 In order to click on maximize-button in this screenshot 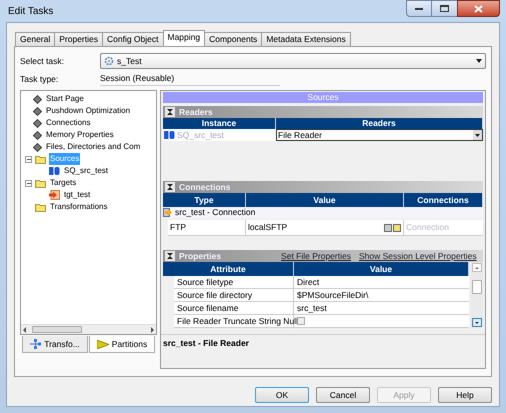, I will do `click(444, 8)`.